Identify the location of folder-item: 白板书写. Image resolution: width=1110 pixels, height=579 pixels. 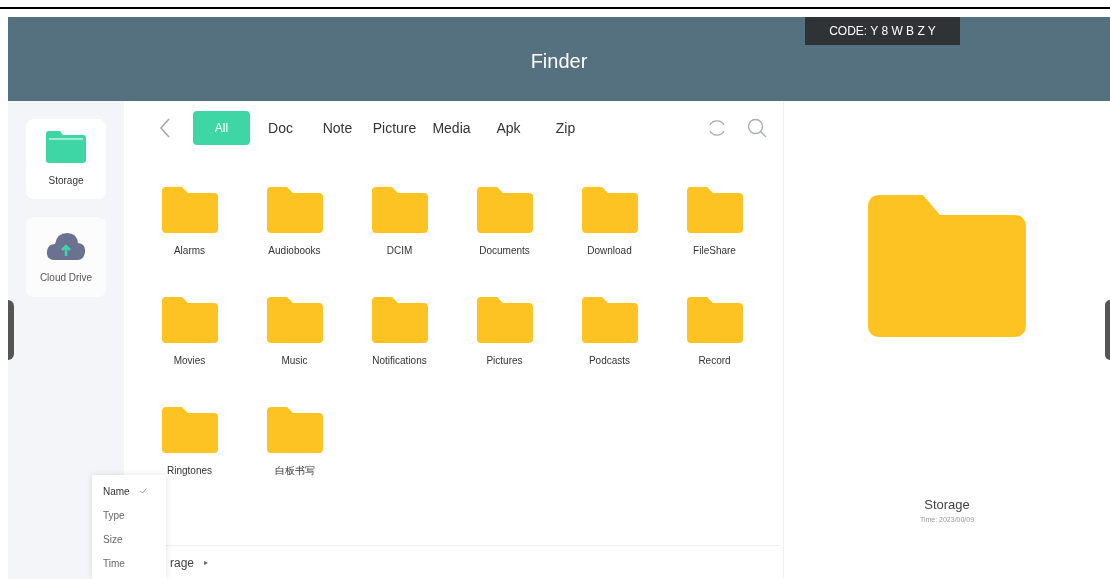
(294, 433).